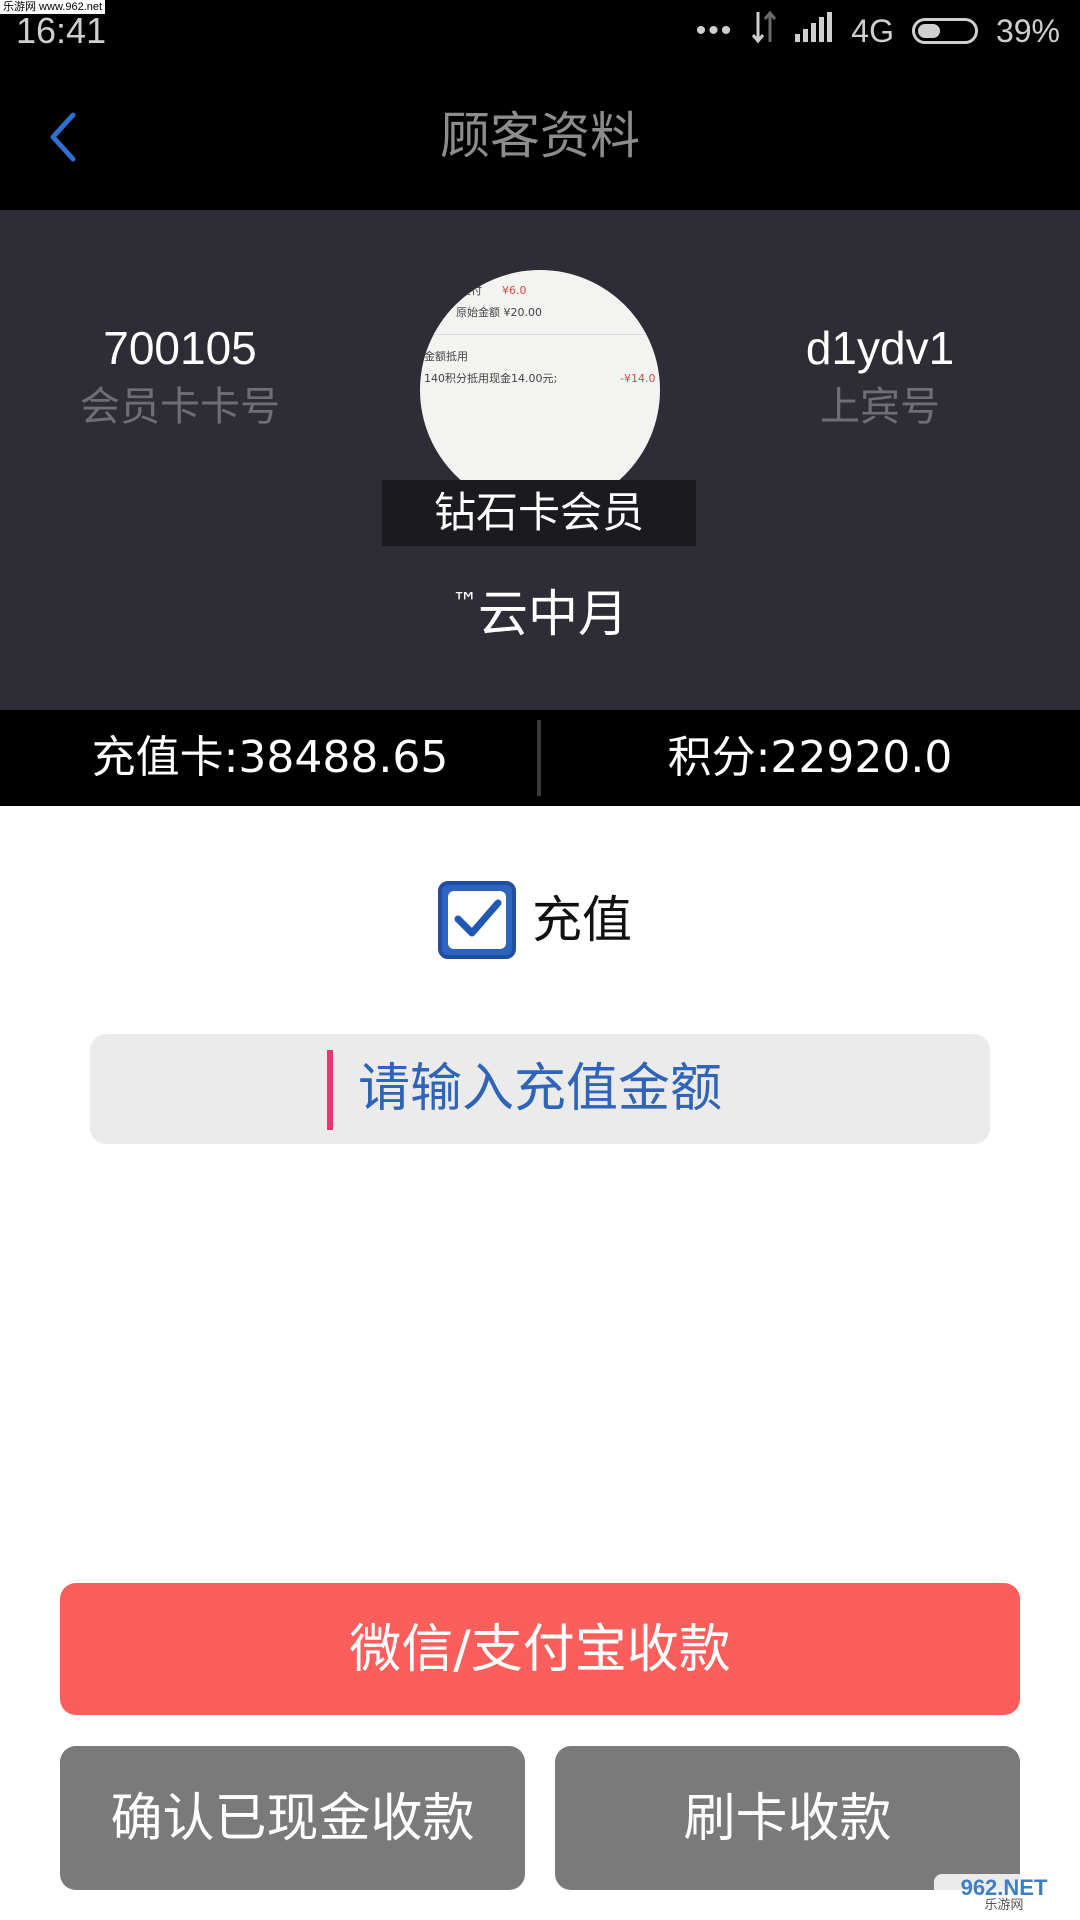 The image size is (1080, 1920). What do you see at coordinates (944, 31) in the screenshot?
I see `battery-icon` at bounding box center [944, 31].